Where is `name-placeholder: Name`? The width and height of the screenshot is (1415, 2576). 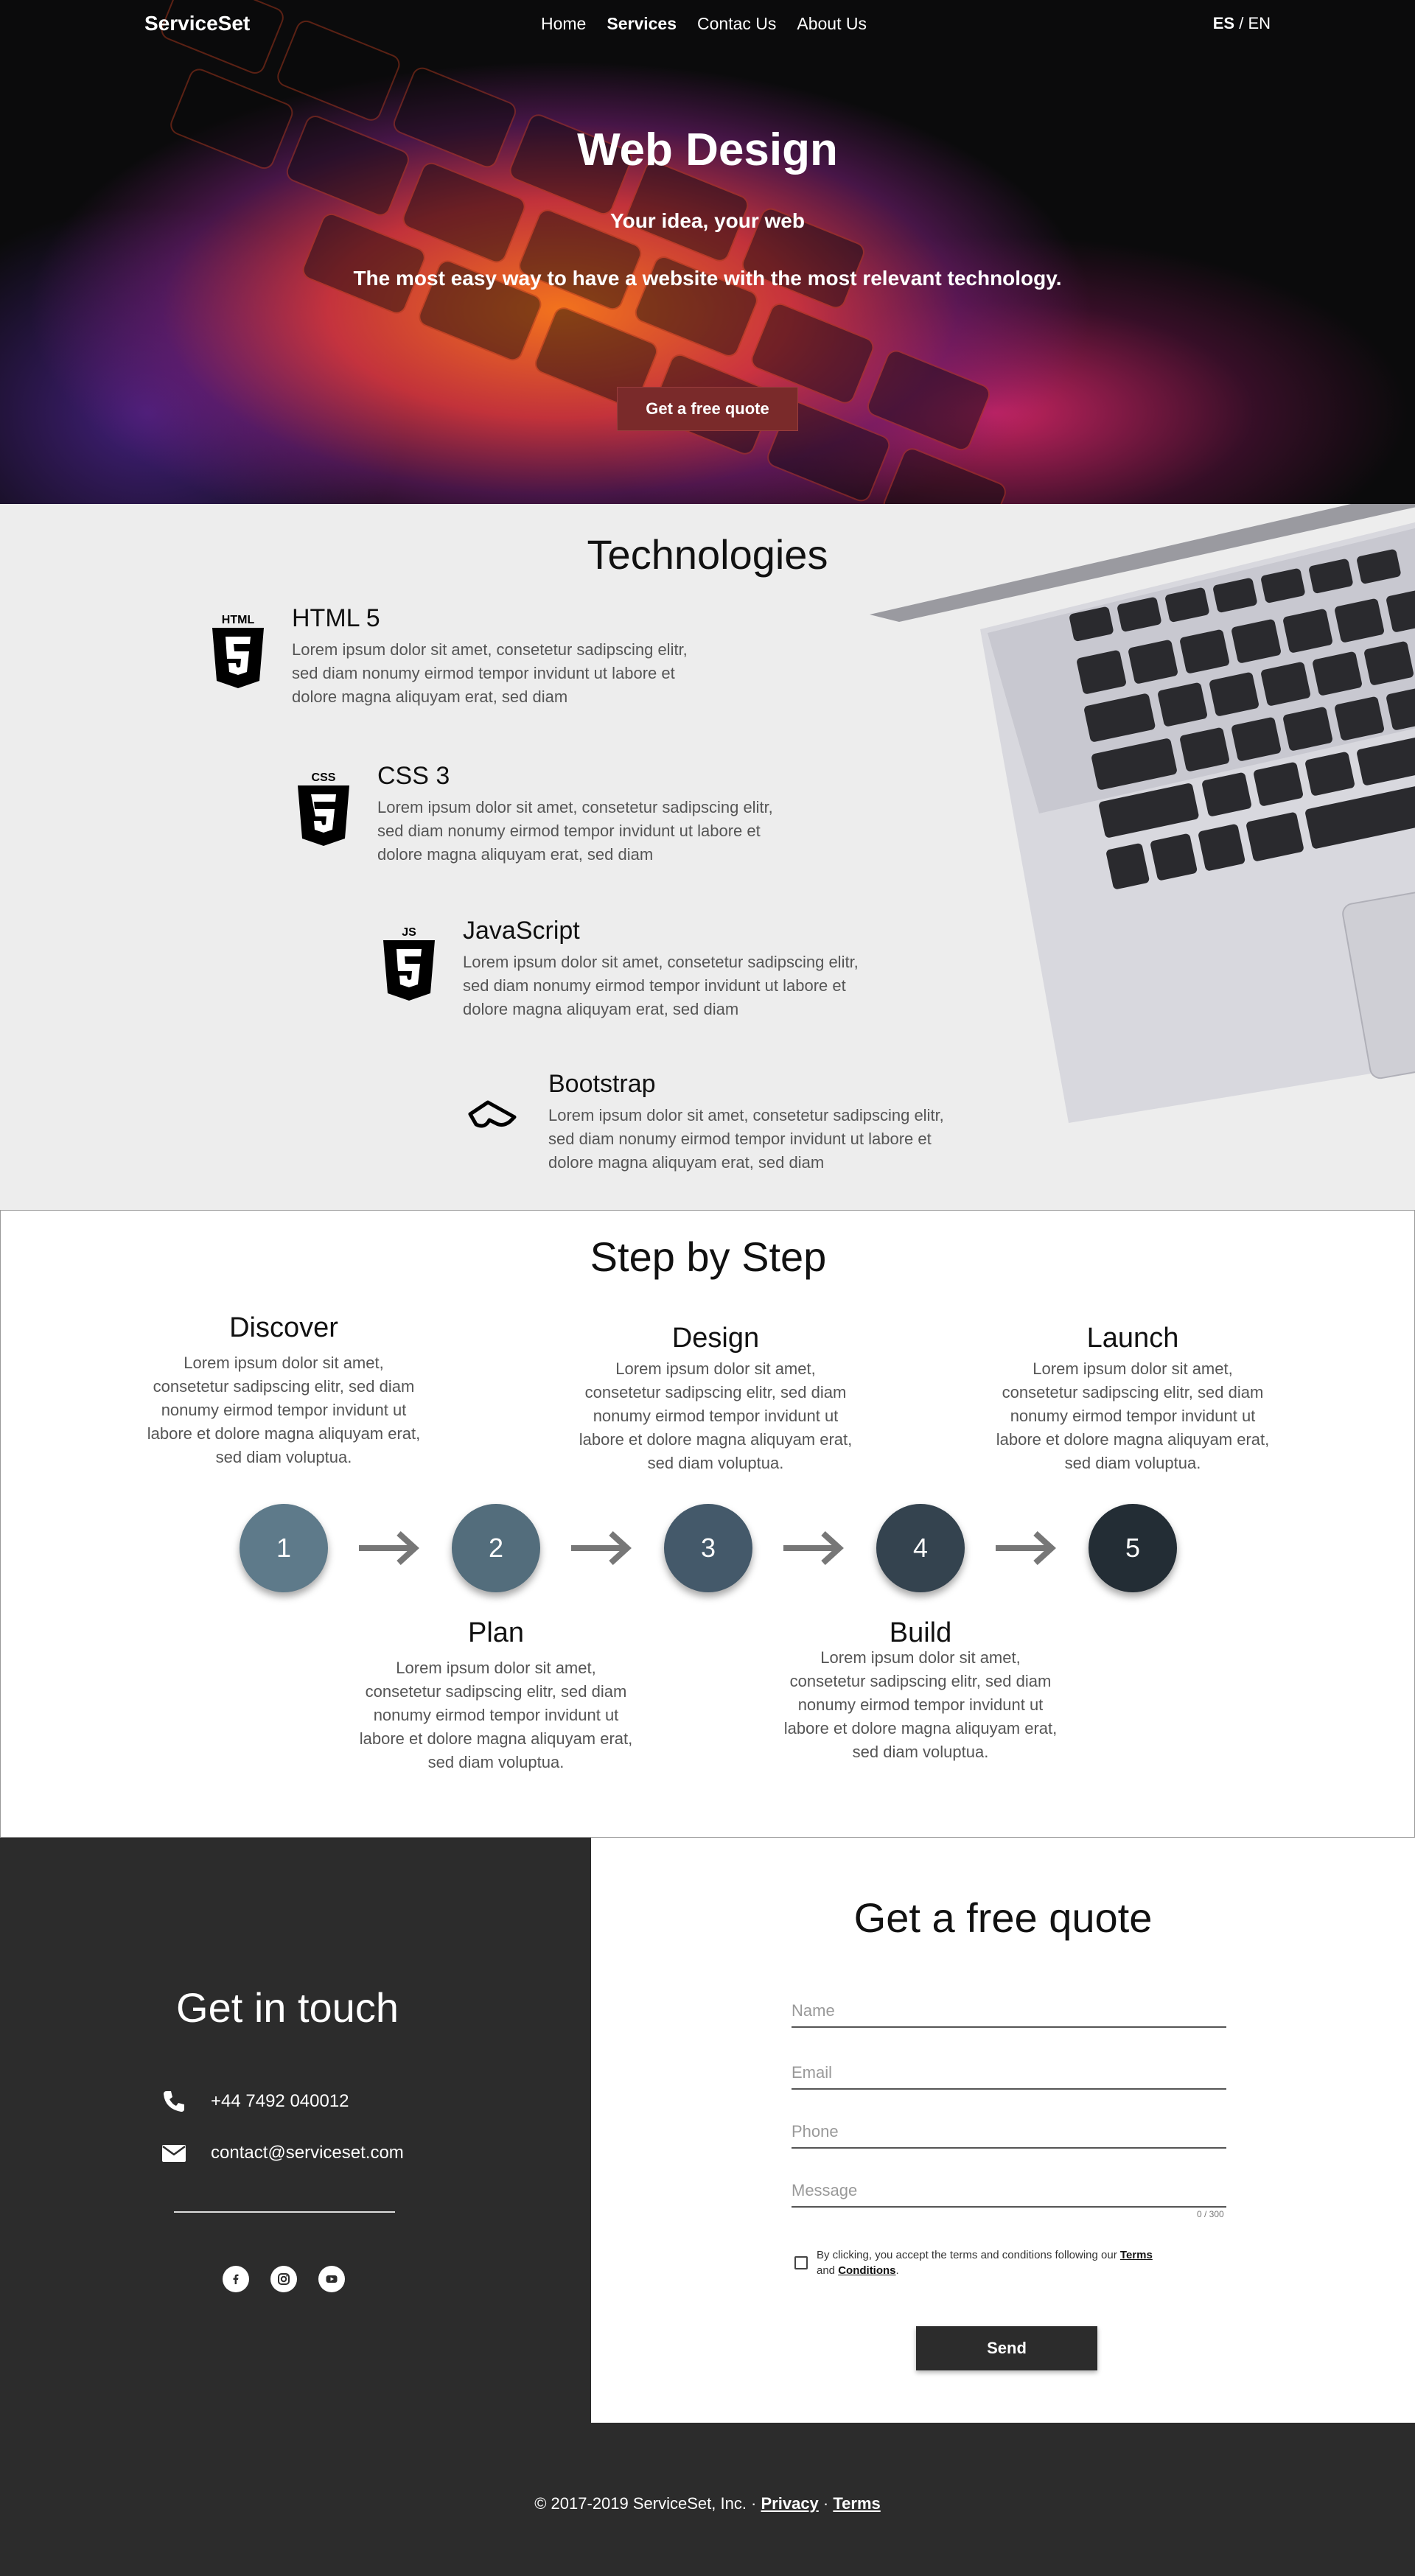
name-placeholder: Name is located at coordinates (813, 2010).